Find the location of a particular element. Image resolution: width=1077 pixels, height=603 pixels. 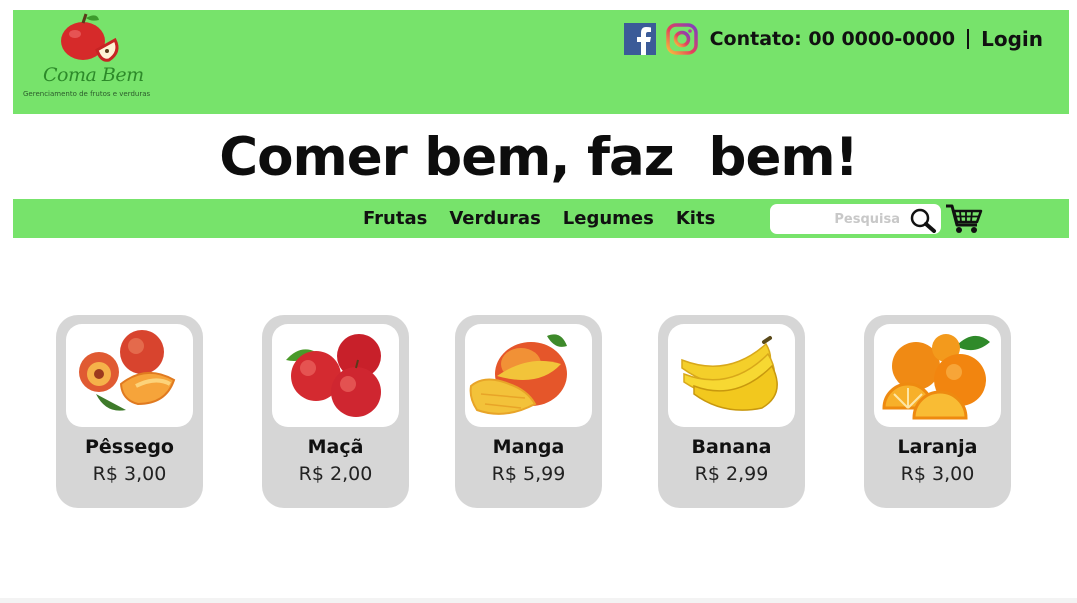

nav-item-verduras: Verduras is located at coordinates (494, 218).